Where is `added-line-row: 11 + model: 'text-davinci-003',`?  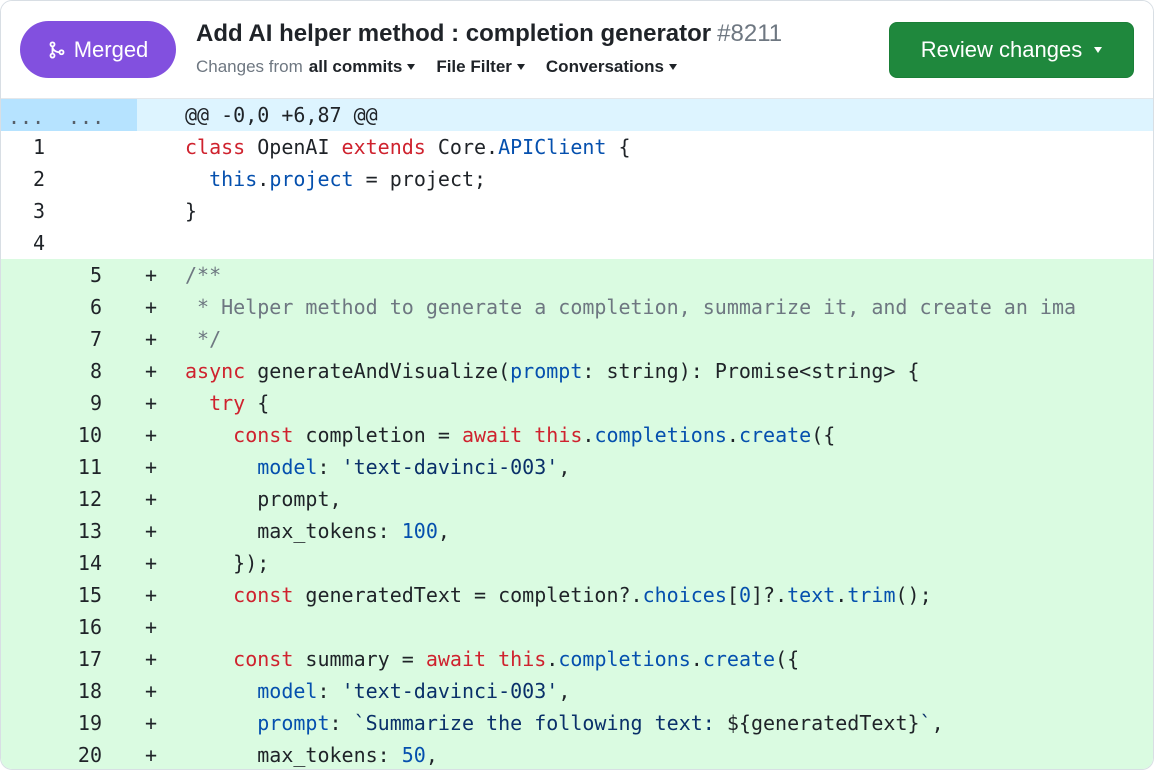
added-line-row: 11 + model: 'text-davinci-003', is located at coordinates (577, 467).